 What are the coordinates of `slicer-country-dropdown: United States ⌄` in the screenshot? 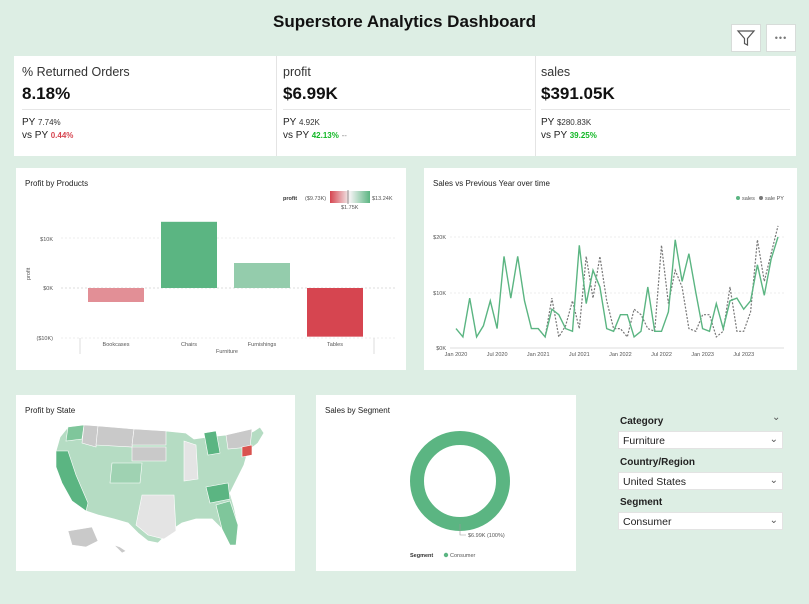 It's located at (700, 481).